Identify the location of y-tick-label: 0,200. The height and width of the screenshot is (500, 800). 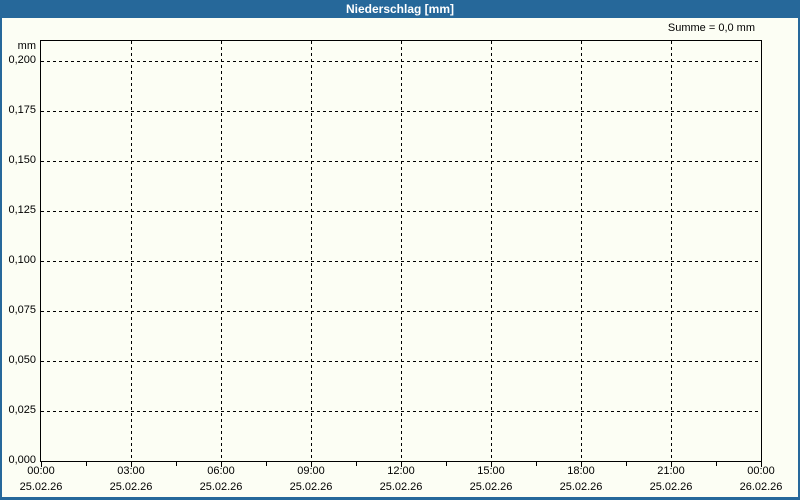
(22, 60).